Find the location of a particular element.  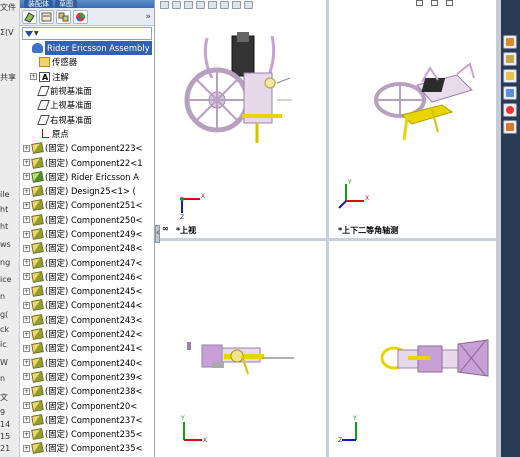

tree-item: + (固定) Component251< is located at coordinates (87, 205).